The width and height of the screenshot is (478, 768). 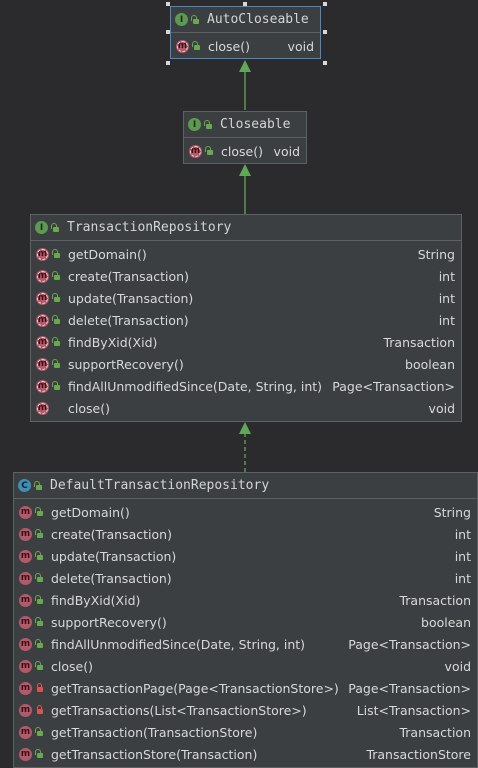 I want to click on class-name: TransactionRepository, so click(x=149, y=227).